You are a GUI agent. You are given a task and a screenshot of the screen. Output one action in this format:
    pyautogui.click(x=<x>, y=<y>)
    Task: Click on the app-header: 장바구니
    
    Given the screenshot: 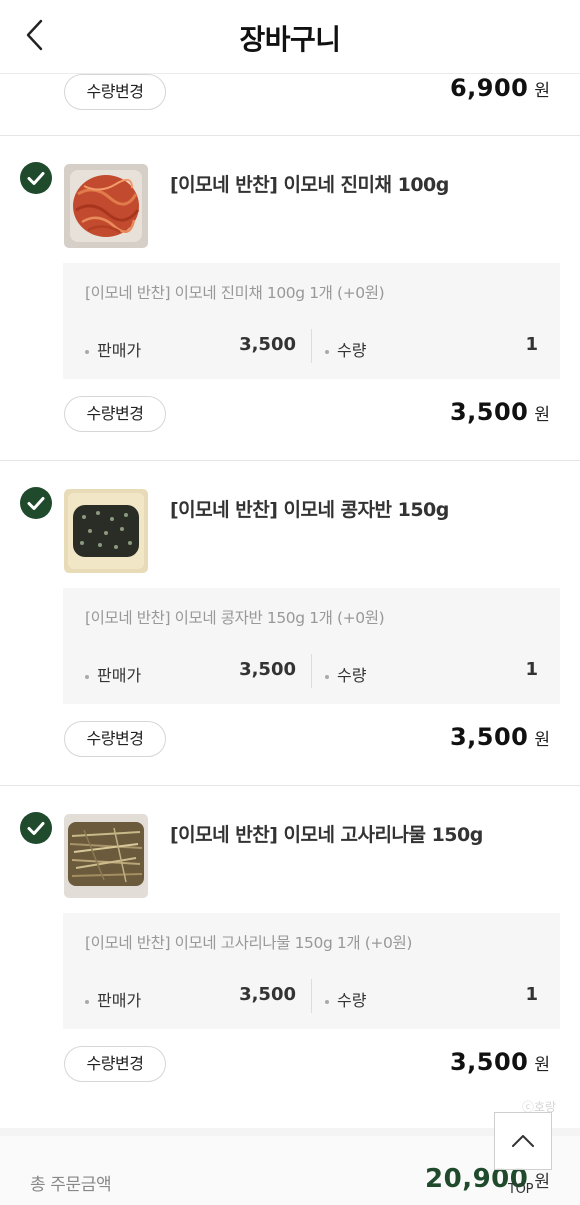 What is the action you would take?
    pyautogui.click(x=290, y=37)
    